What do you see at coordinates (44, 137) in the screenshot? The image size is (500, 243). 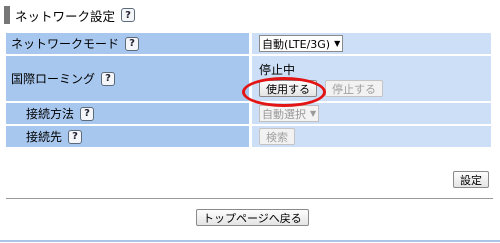 I see `connection-target-label: 接続先` at bounding box center [44, 137].